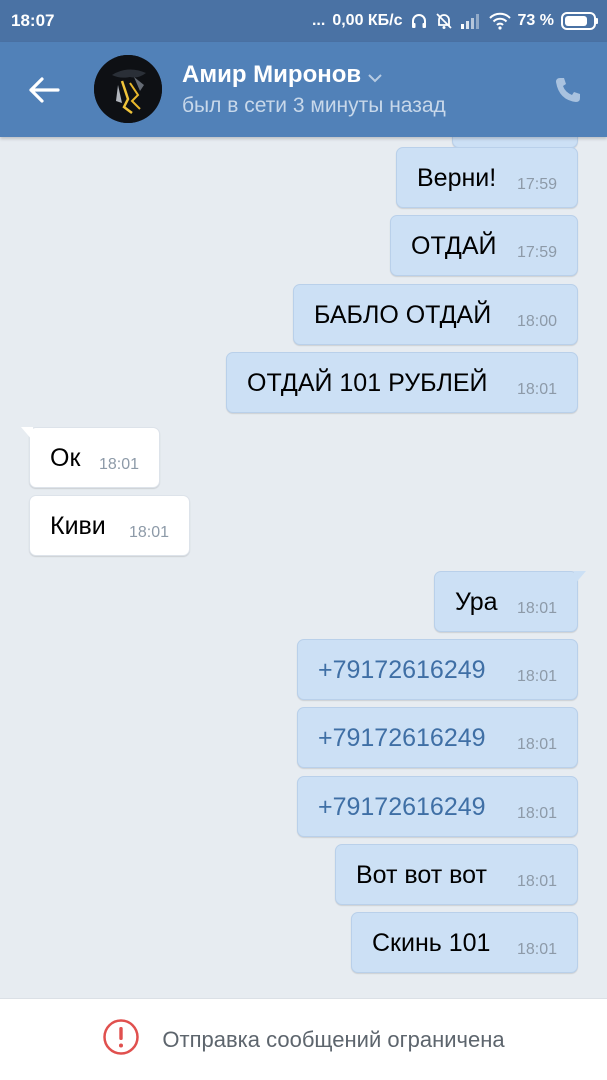  I want to click on call-button, so click(568, 90).